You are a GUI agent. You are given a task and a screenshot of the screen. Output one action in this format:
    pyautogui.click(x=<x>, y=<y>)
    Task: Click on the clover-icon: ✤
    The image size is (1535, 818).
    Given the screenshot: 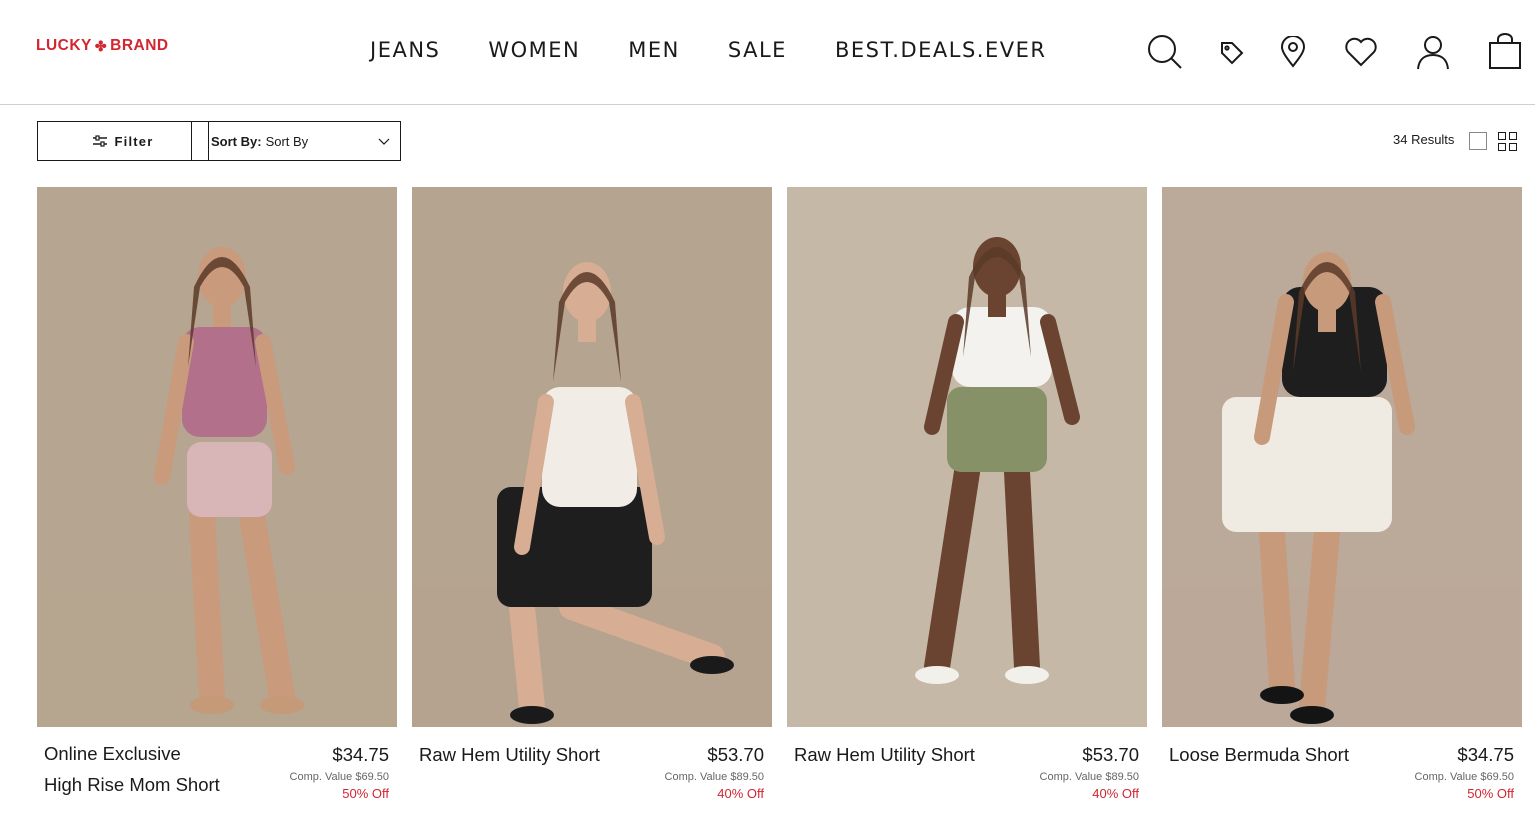 What is the action you would take?
    pyautogui.click(x=101, y=45)
    